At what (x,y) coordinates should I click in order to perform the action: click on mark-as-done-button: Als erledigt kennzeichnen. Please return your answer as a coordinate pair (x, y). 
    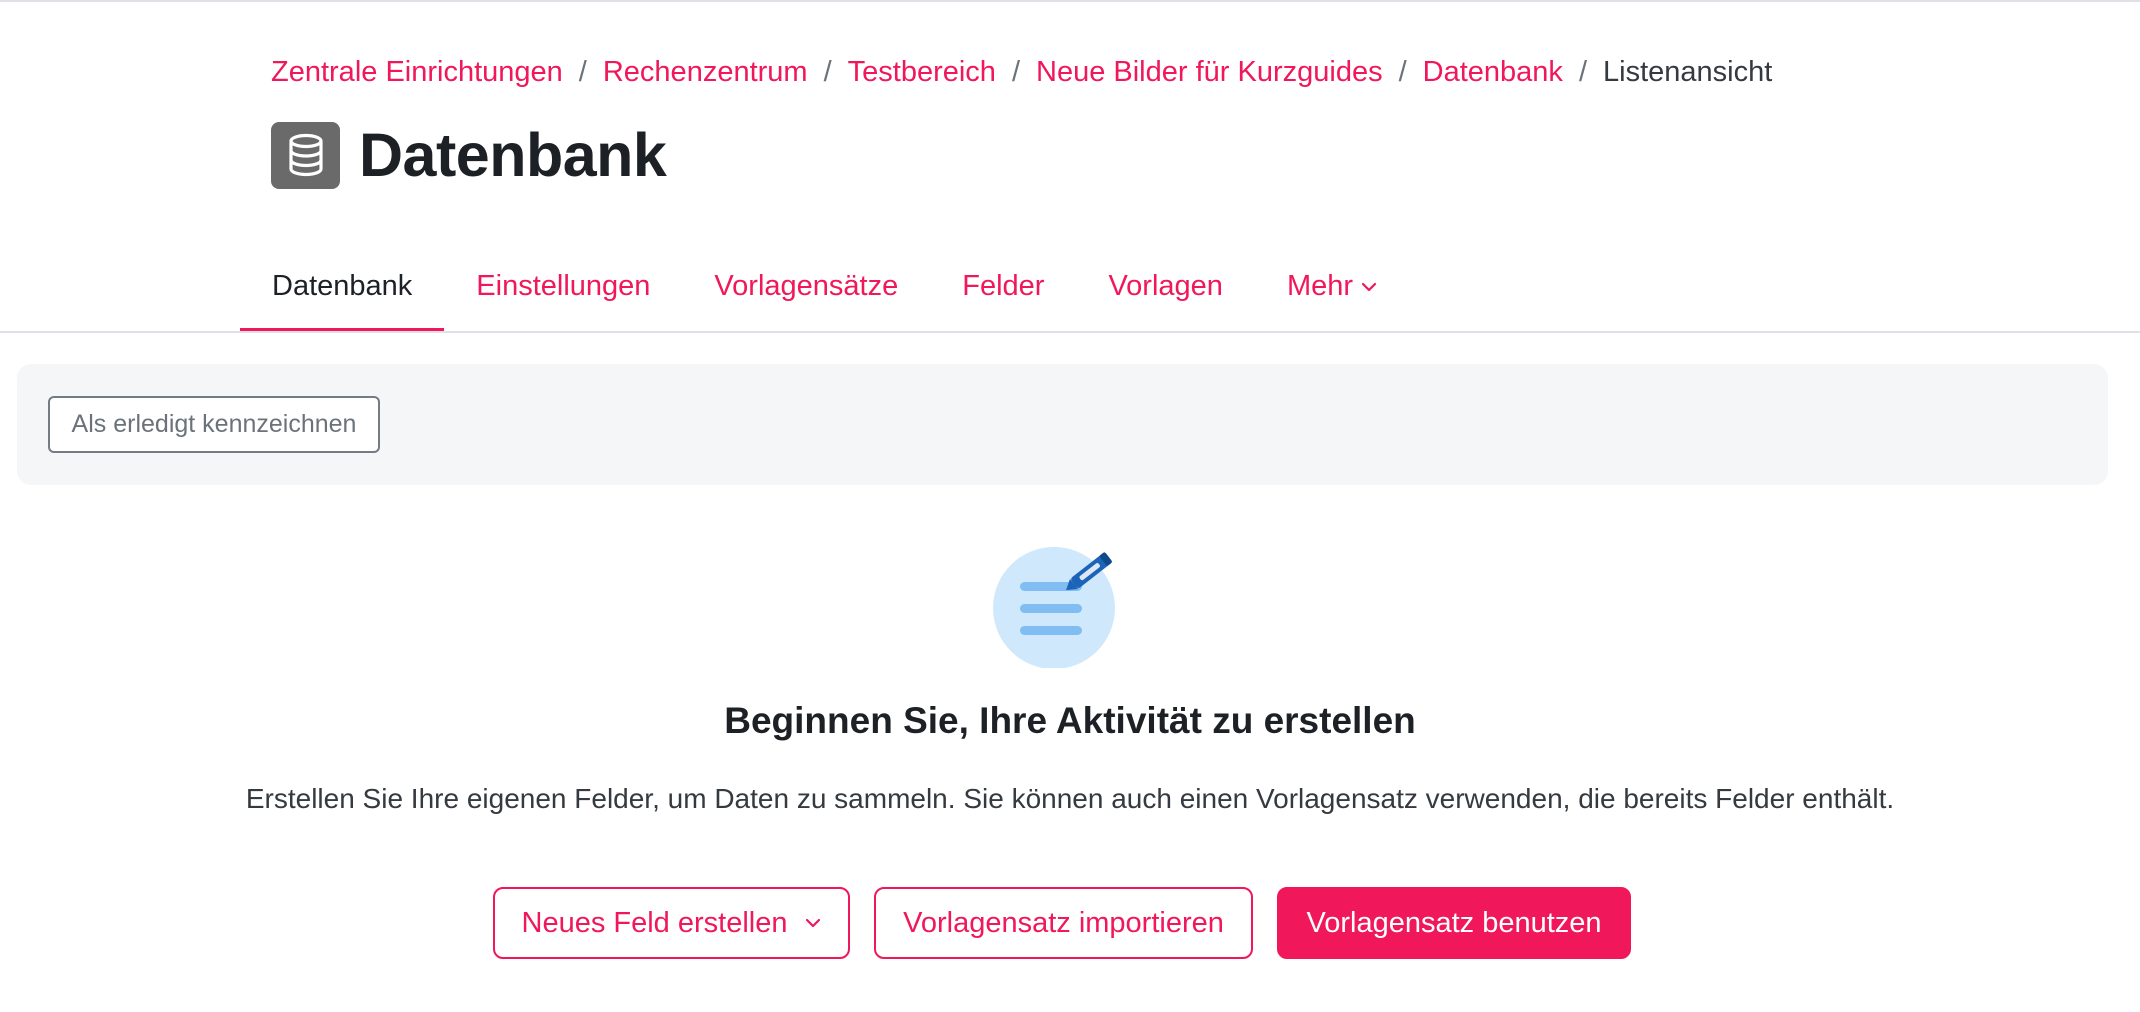
    Looking at the image, I should click on (214, 424).